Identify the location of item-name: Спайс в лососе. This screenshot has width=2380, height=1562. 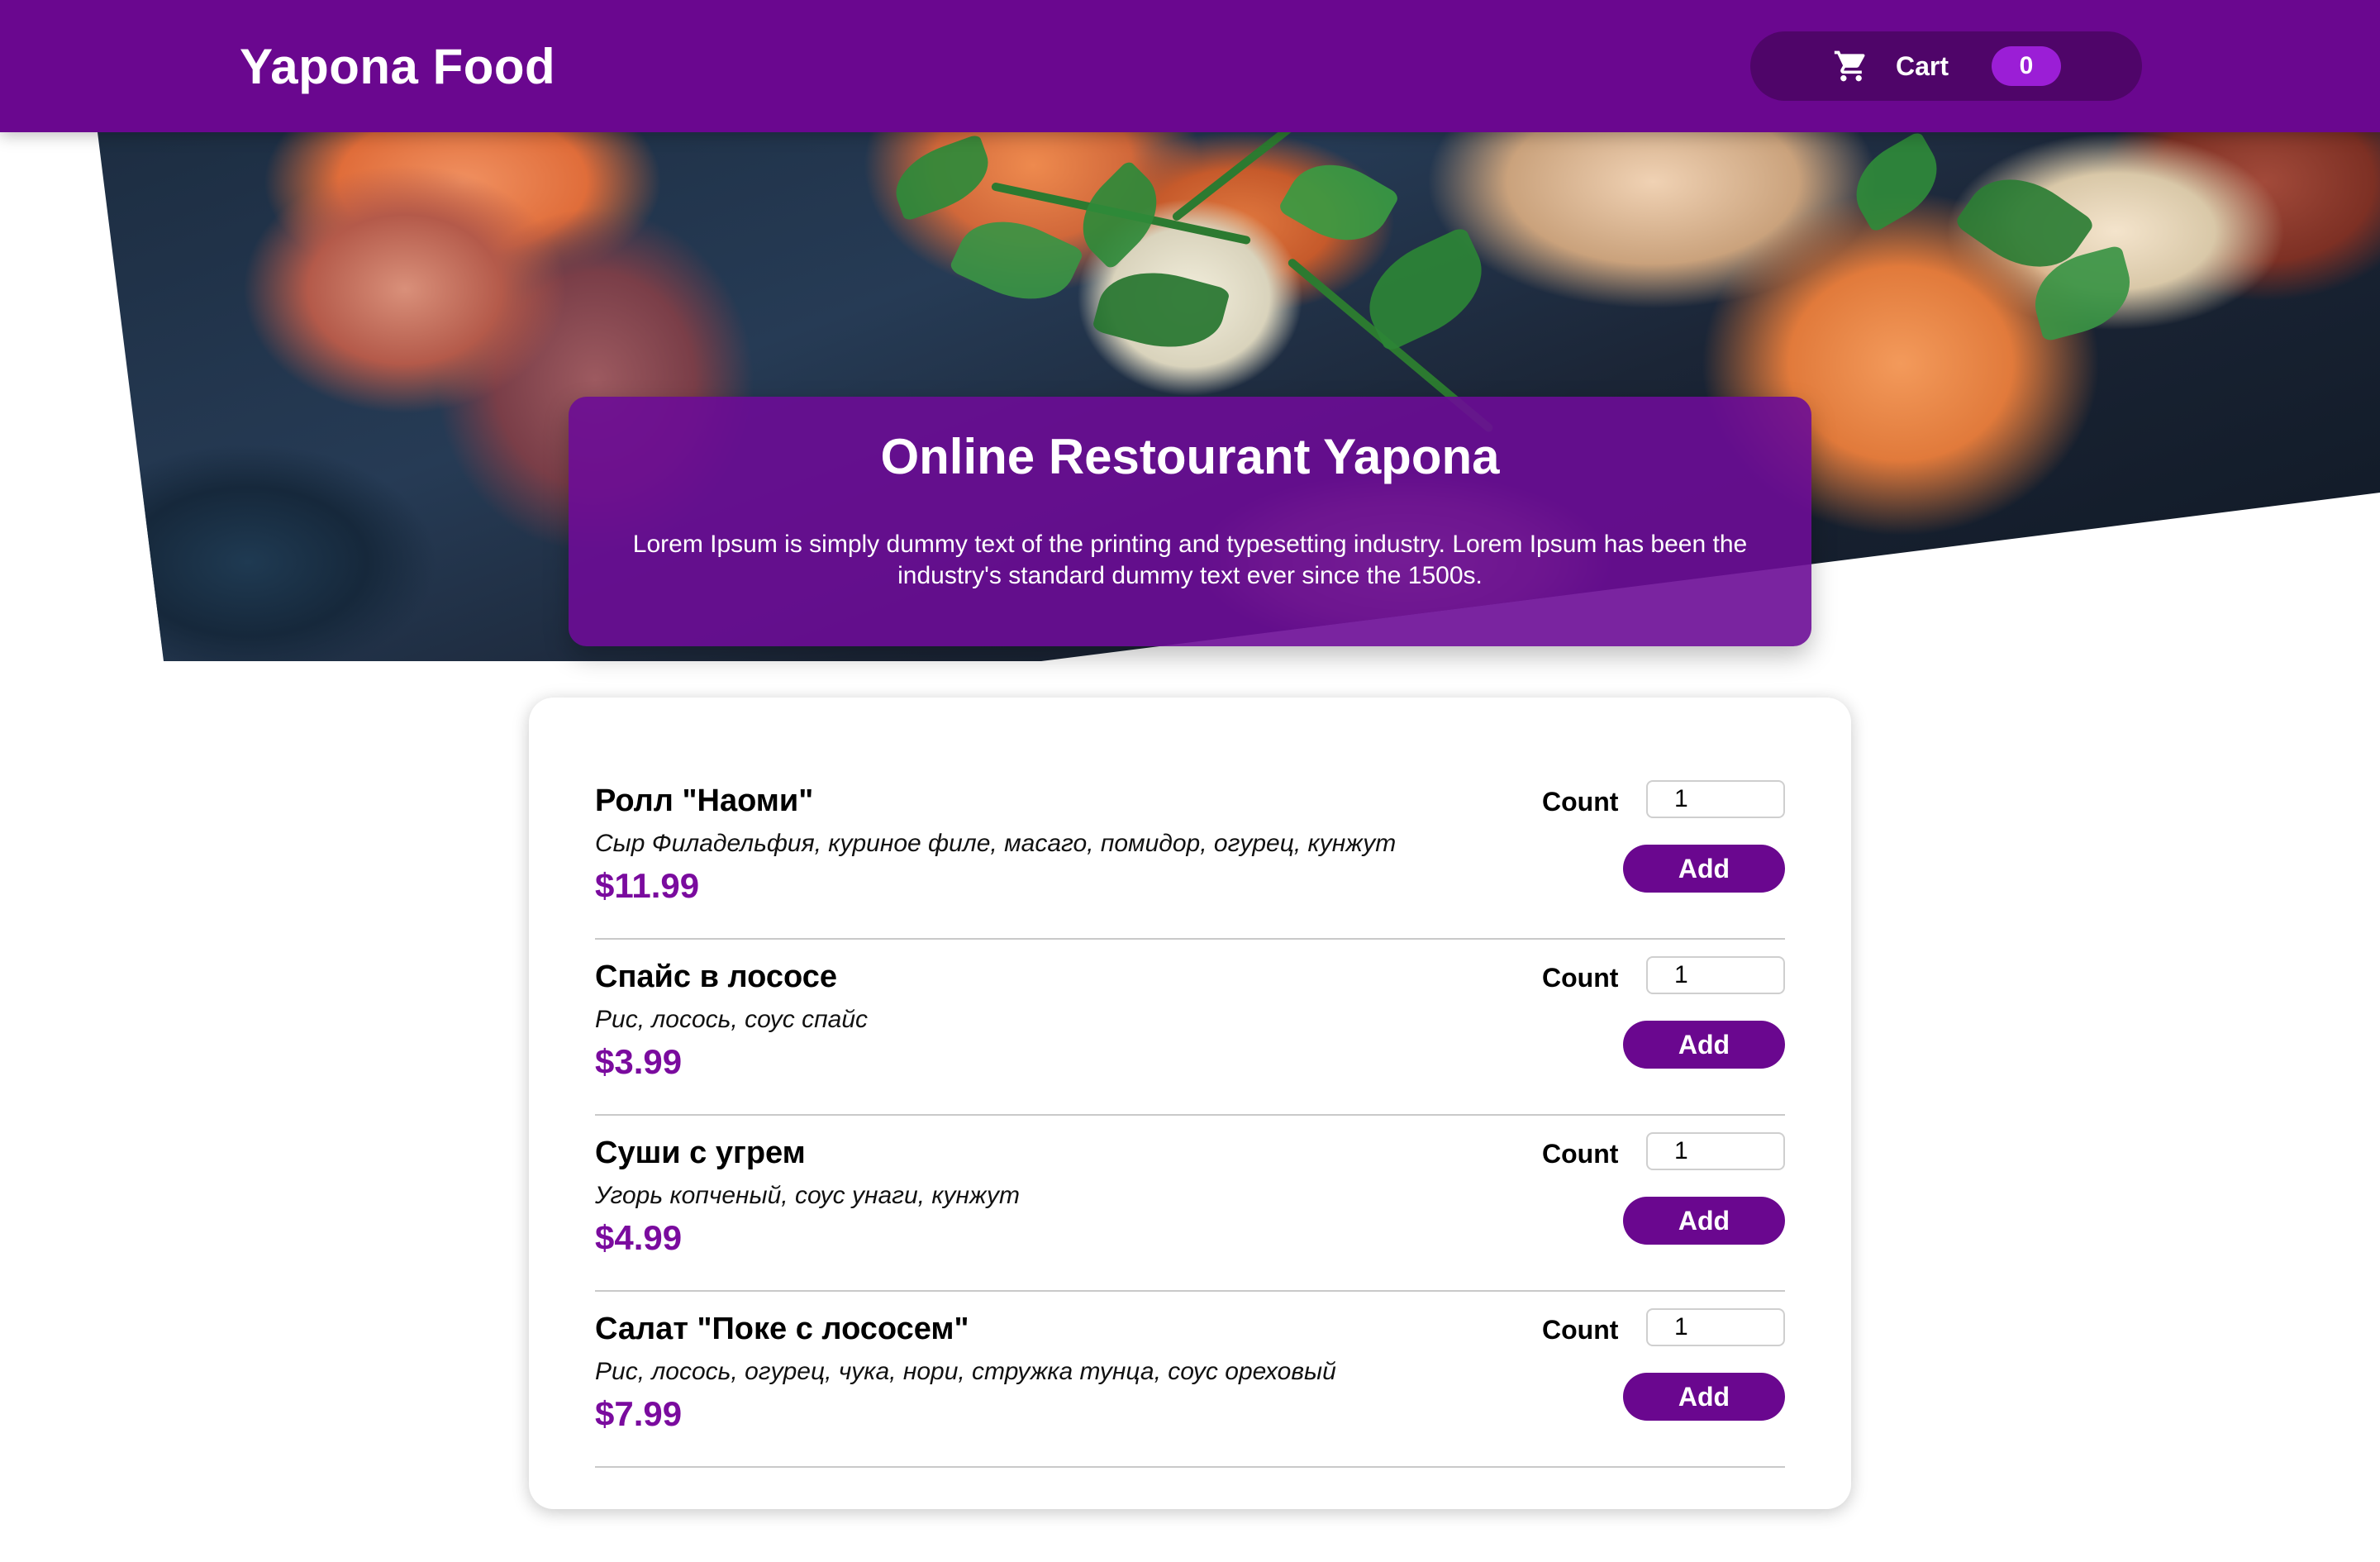
(716, 977).